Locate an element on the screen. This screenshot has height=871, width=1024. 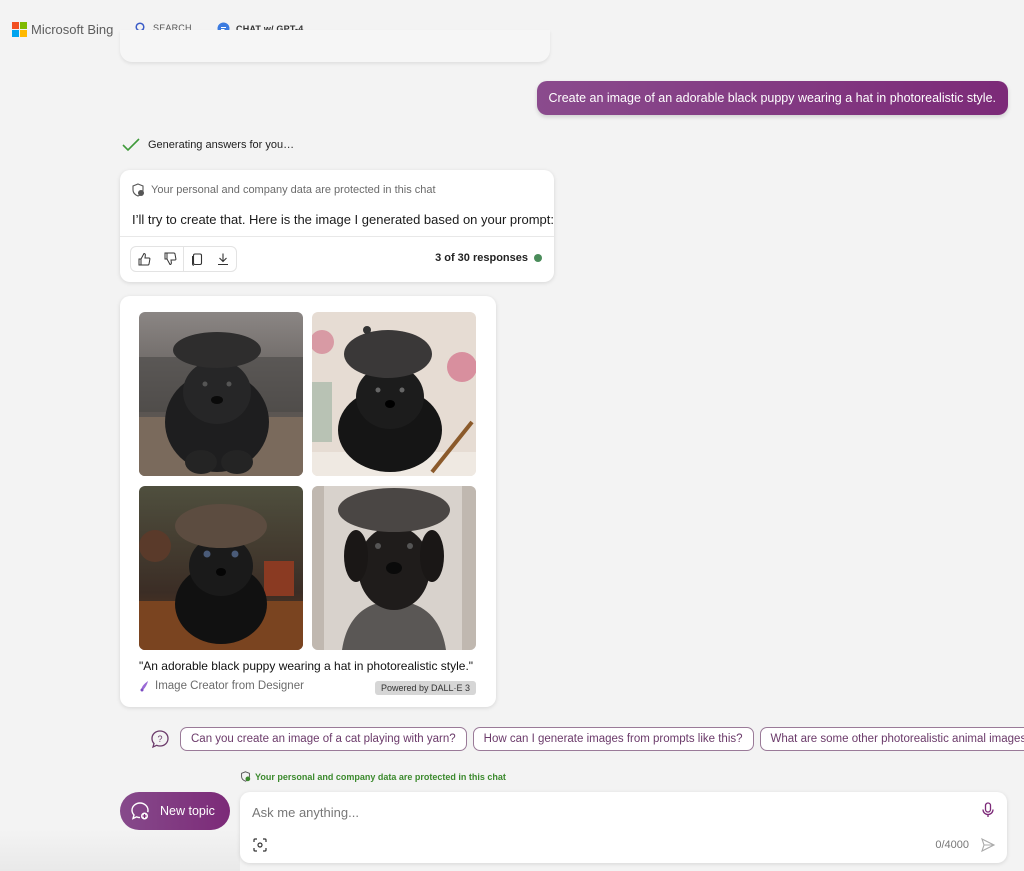
response-counter: 3 of 30 responses is located at coordinates (488, 258).